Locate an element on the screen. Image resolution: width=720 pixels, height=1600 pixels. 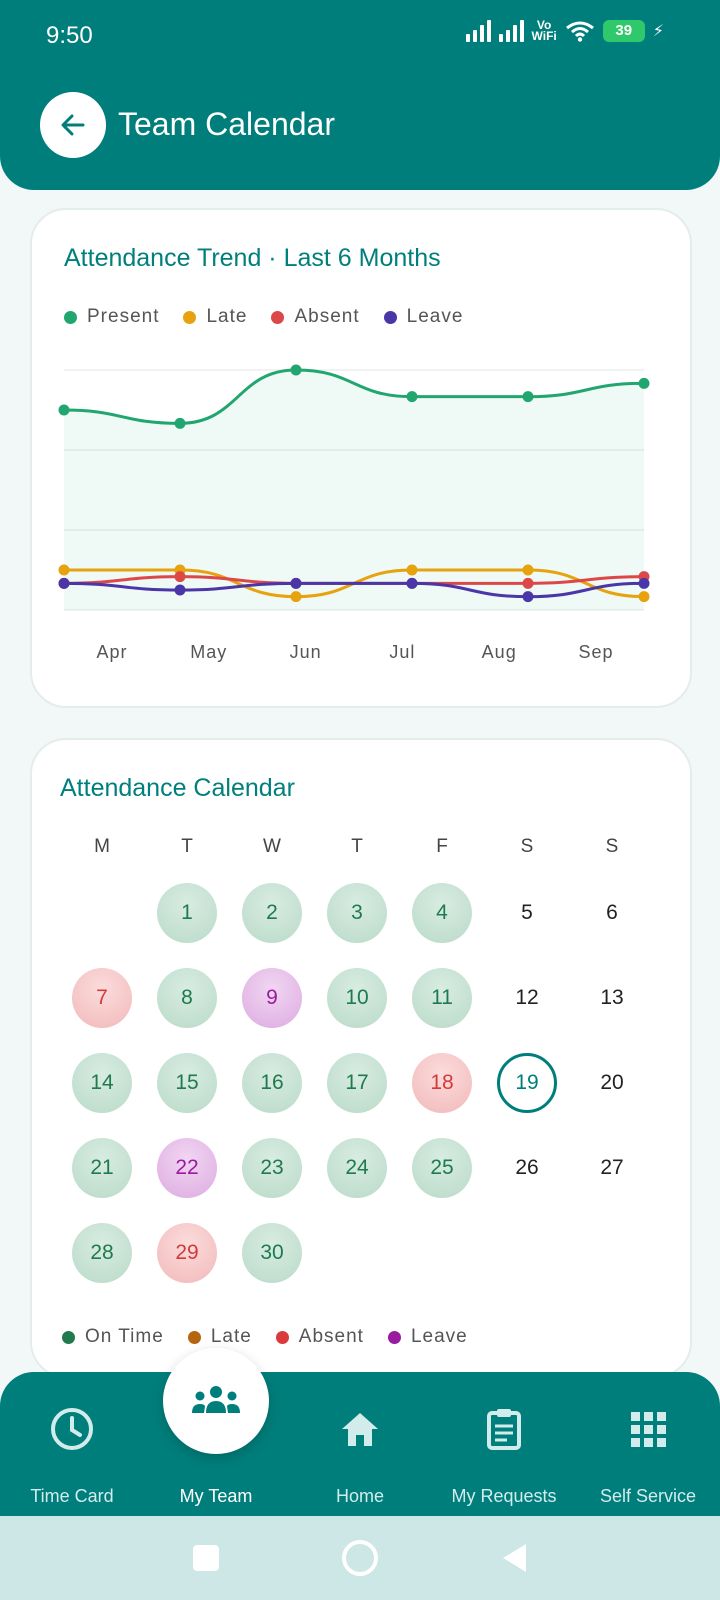
team-icon is located at coordinates (216, 1399).